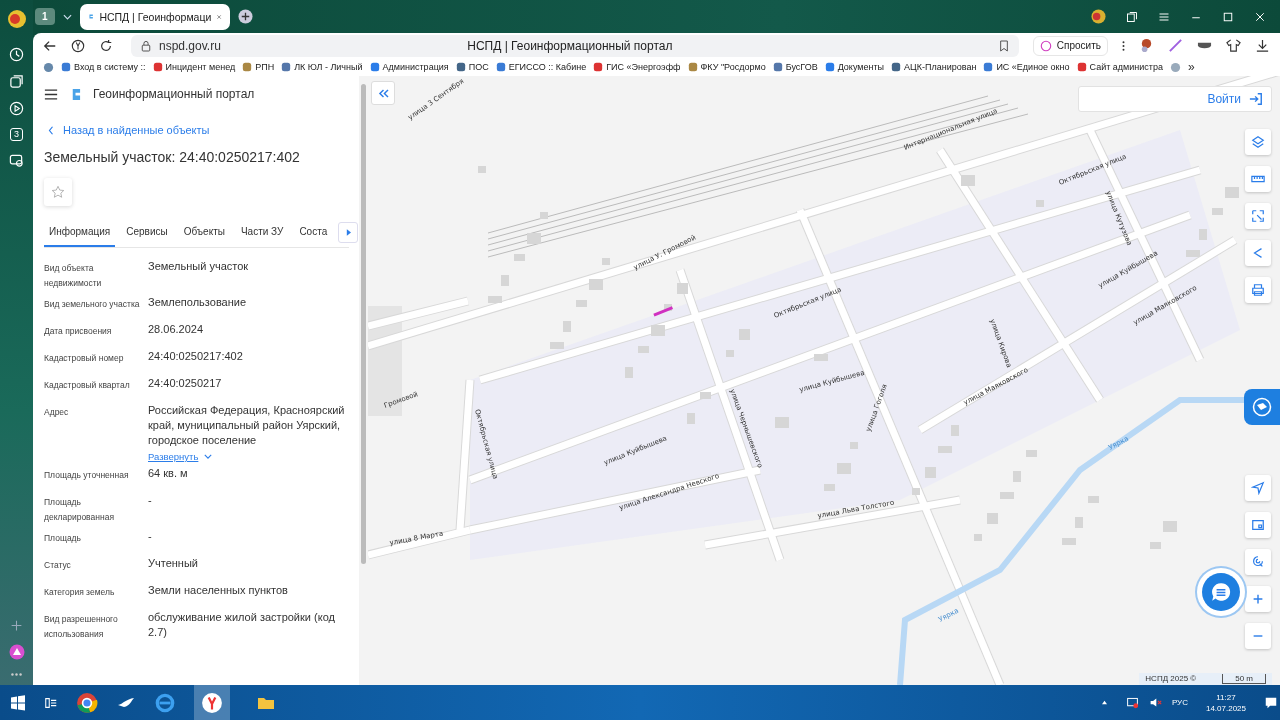 The height and width of the screenshot is (720, 1280). Describe the element at coordinates (322, 67) in the screenshot. I see `bookmark-item: ЛК ЮЛ - Личный` at that location.